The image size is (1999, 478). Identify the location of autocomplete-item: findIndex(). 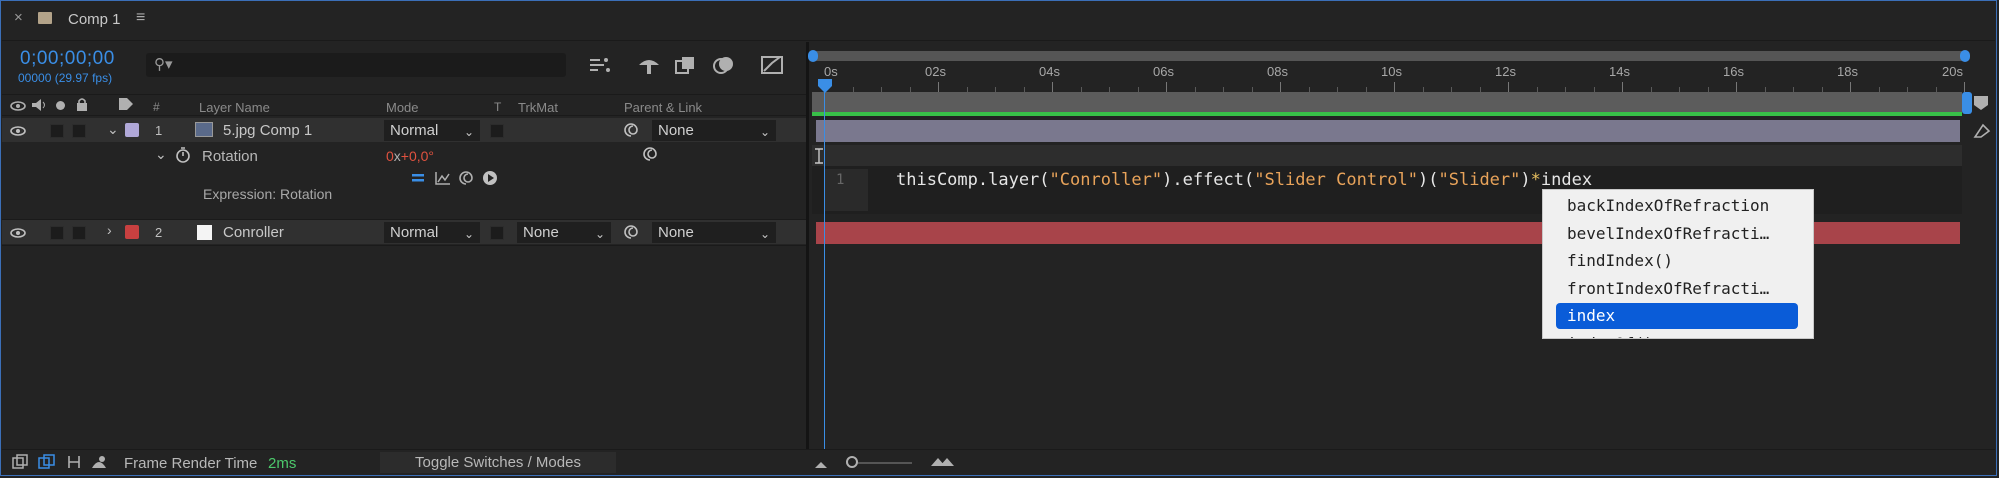
(1620, 260).